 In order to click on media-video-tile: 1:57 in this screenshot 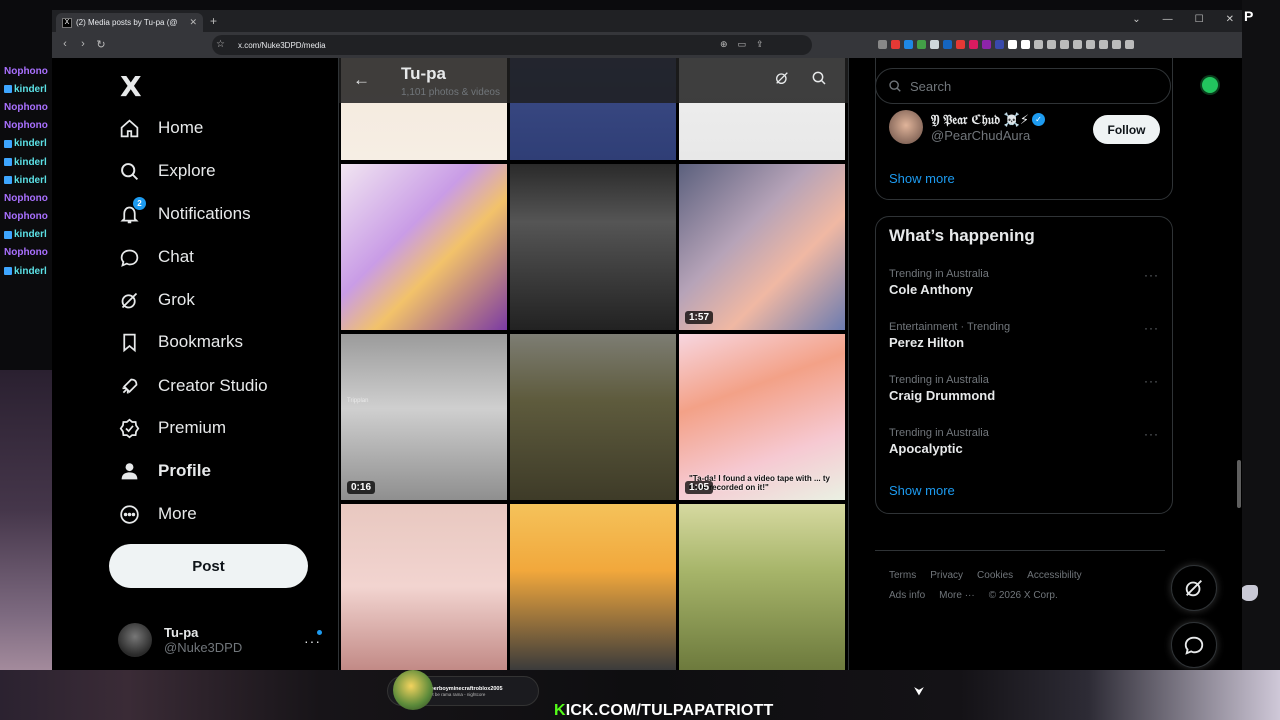, I will do `click(762, 247)`.